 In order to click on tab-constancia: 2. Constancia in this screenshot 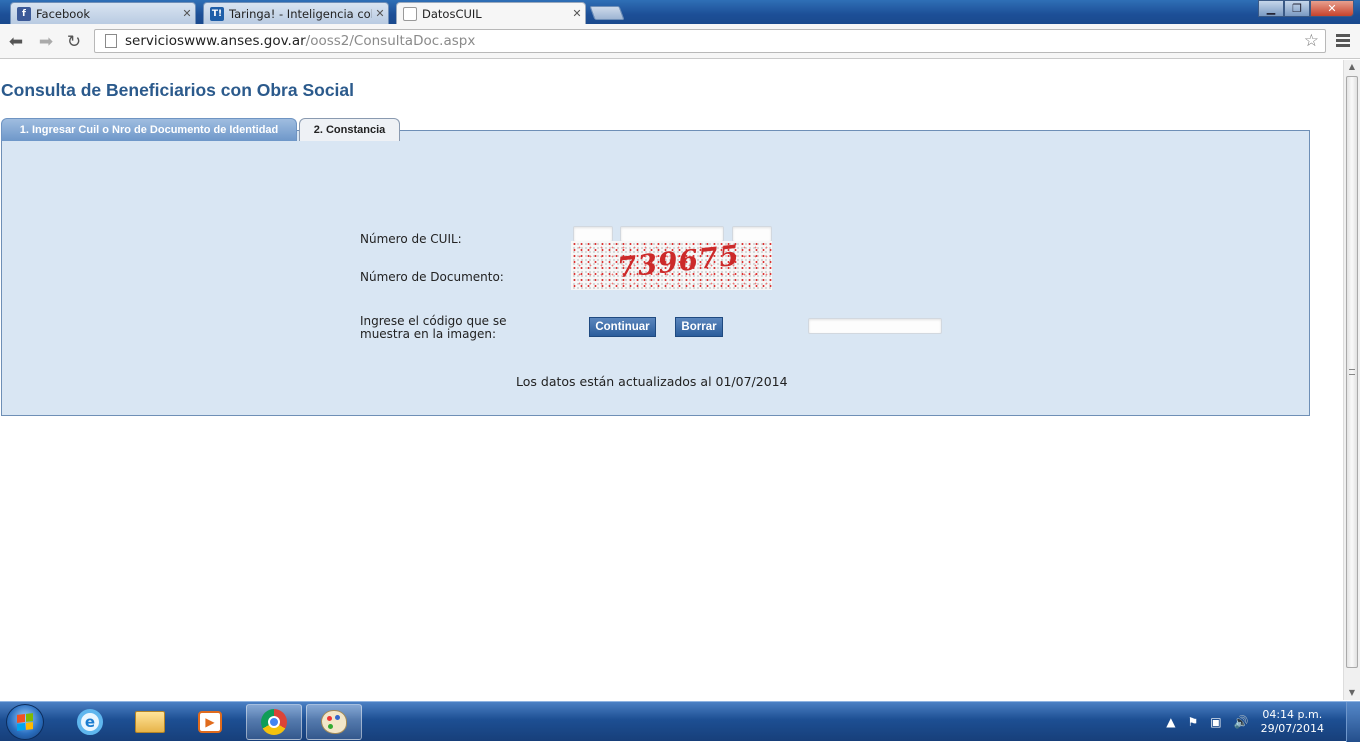, I will do `click(349, 129)`.